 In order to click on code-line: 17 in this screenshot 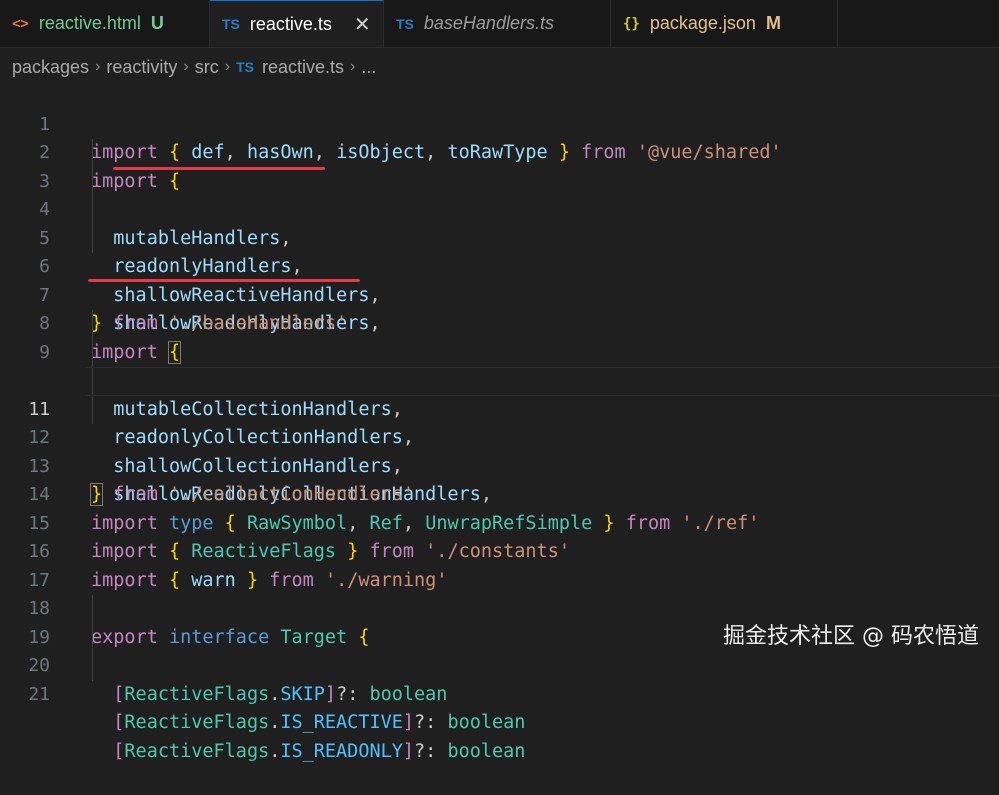, I will do `click(499, 564)`.